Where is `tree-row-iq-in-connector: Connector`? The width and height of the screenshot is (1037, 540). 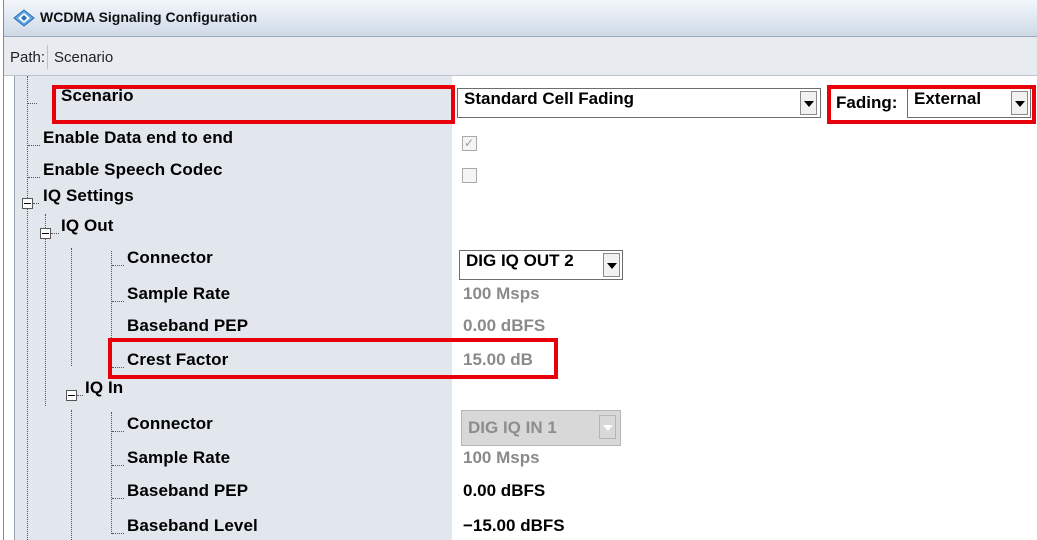 tree-row-iq-in-connector: Connector is located at coordinates (233, 431).